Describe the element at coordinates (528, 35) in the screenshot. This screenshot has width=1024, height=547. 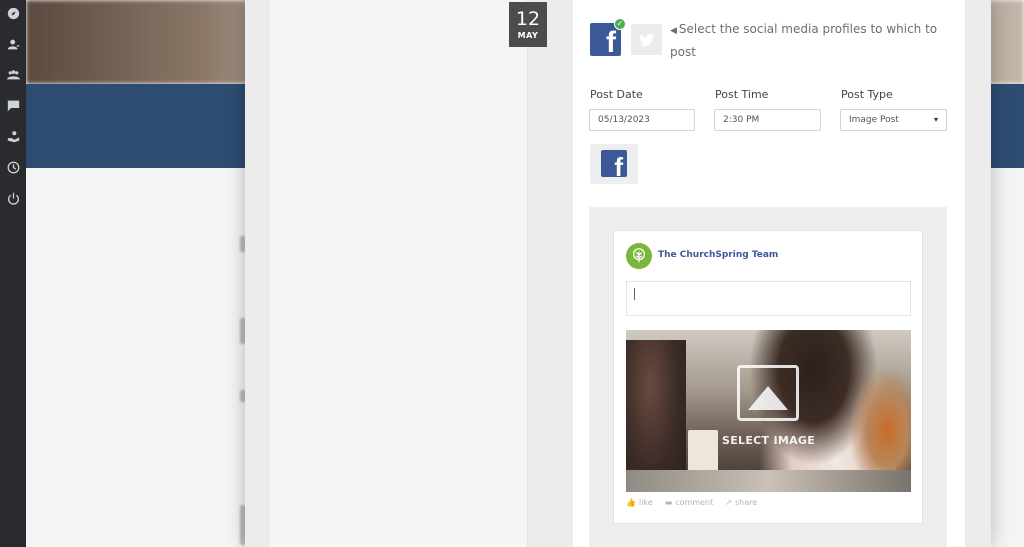
I see `date-month: MAY` at that location.